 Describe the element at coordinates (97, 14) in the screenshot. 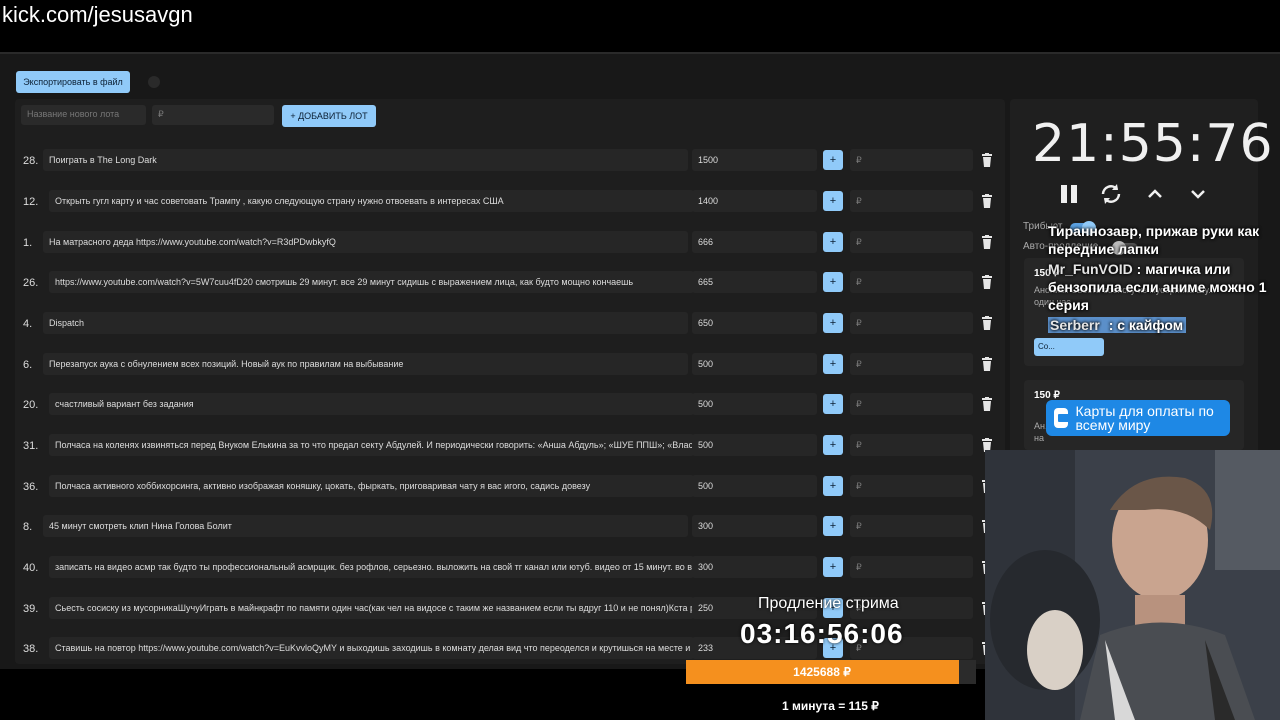

I see `channel-url: kick.com/jesusavgn` at that location.